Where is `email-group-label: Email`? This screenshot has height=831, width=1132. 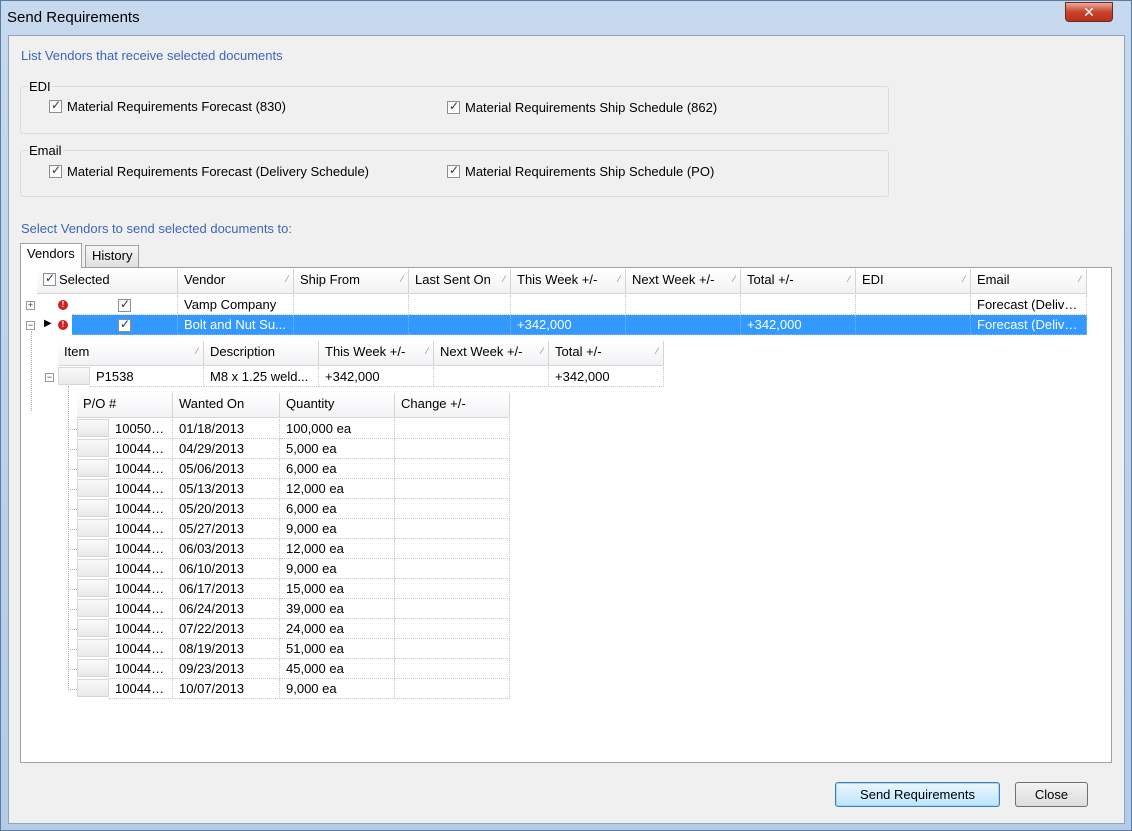 email-group-label: Email is located at coordinates (45, 150).